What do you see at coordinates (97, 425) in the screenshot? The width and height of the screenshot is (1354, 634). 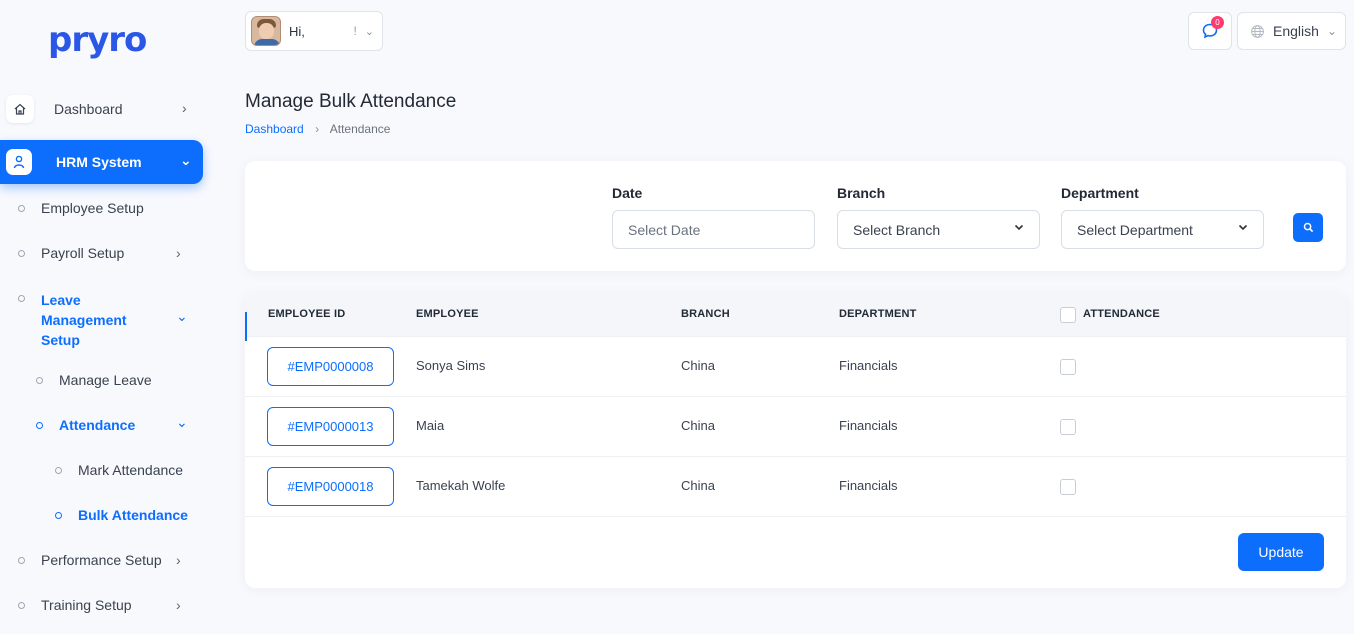 I see `sidebar-item-label: Attendance` at bounding box center [97, 425].